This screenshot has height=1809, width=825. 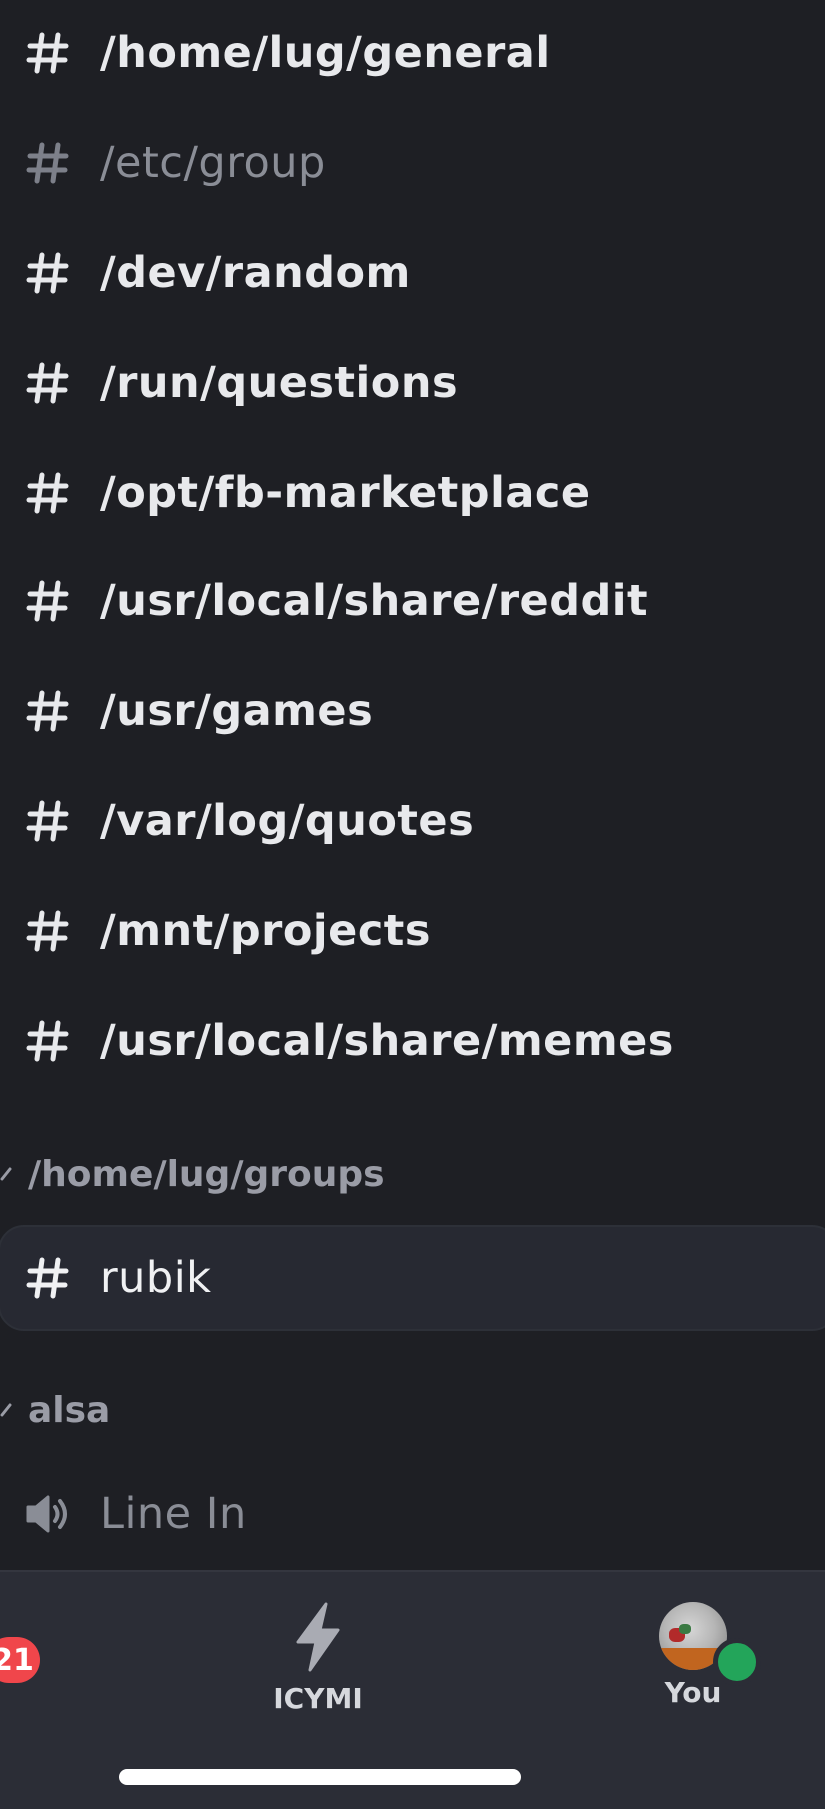 I want to click on avatar, so click(x=710, y=1644).